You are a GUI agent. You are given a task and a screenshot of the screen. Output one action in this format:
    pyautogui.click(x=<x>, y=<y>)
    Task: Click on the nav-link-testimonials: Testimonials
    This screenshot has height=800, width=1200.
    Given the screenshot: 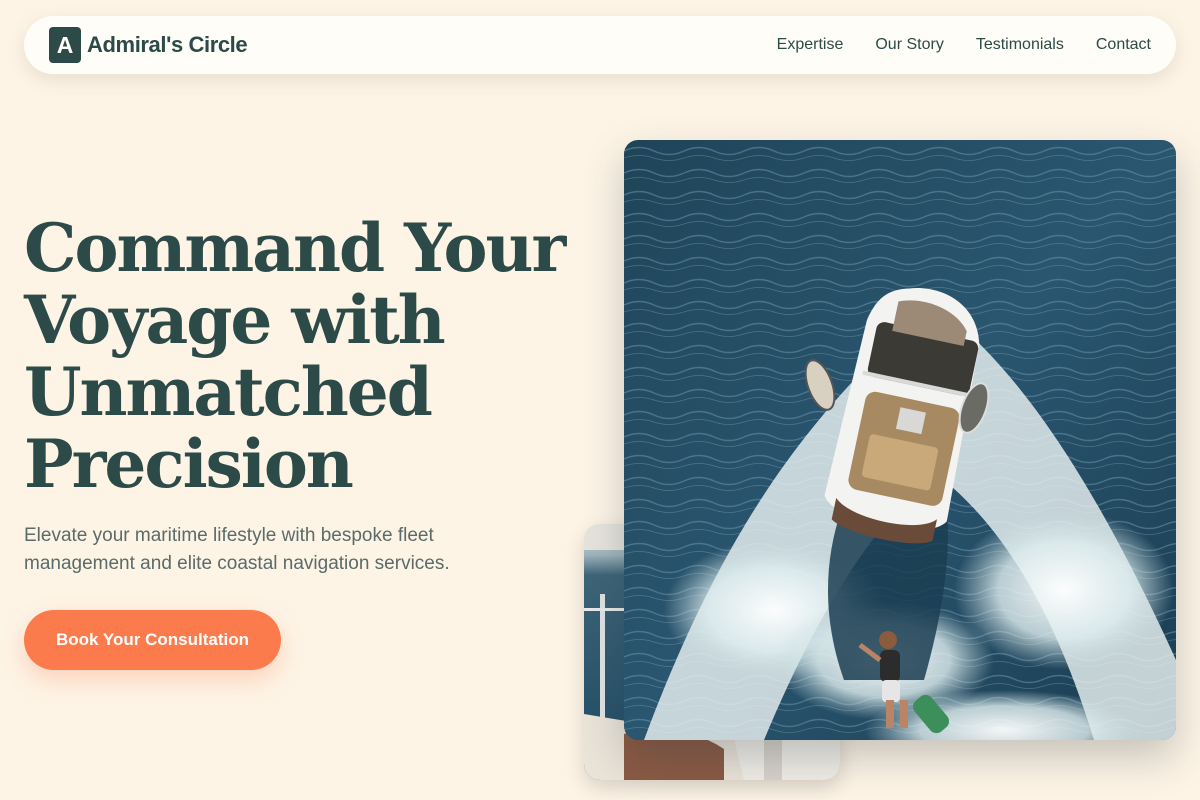 What is the action you would take?
    pyautogui.click(x=1020, y=45)
    